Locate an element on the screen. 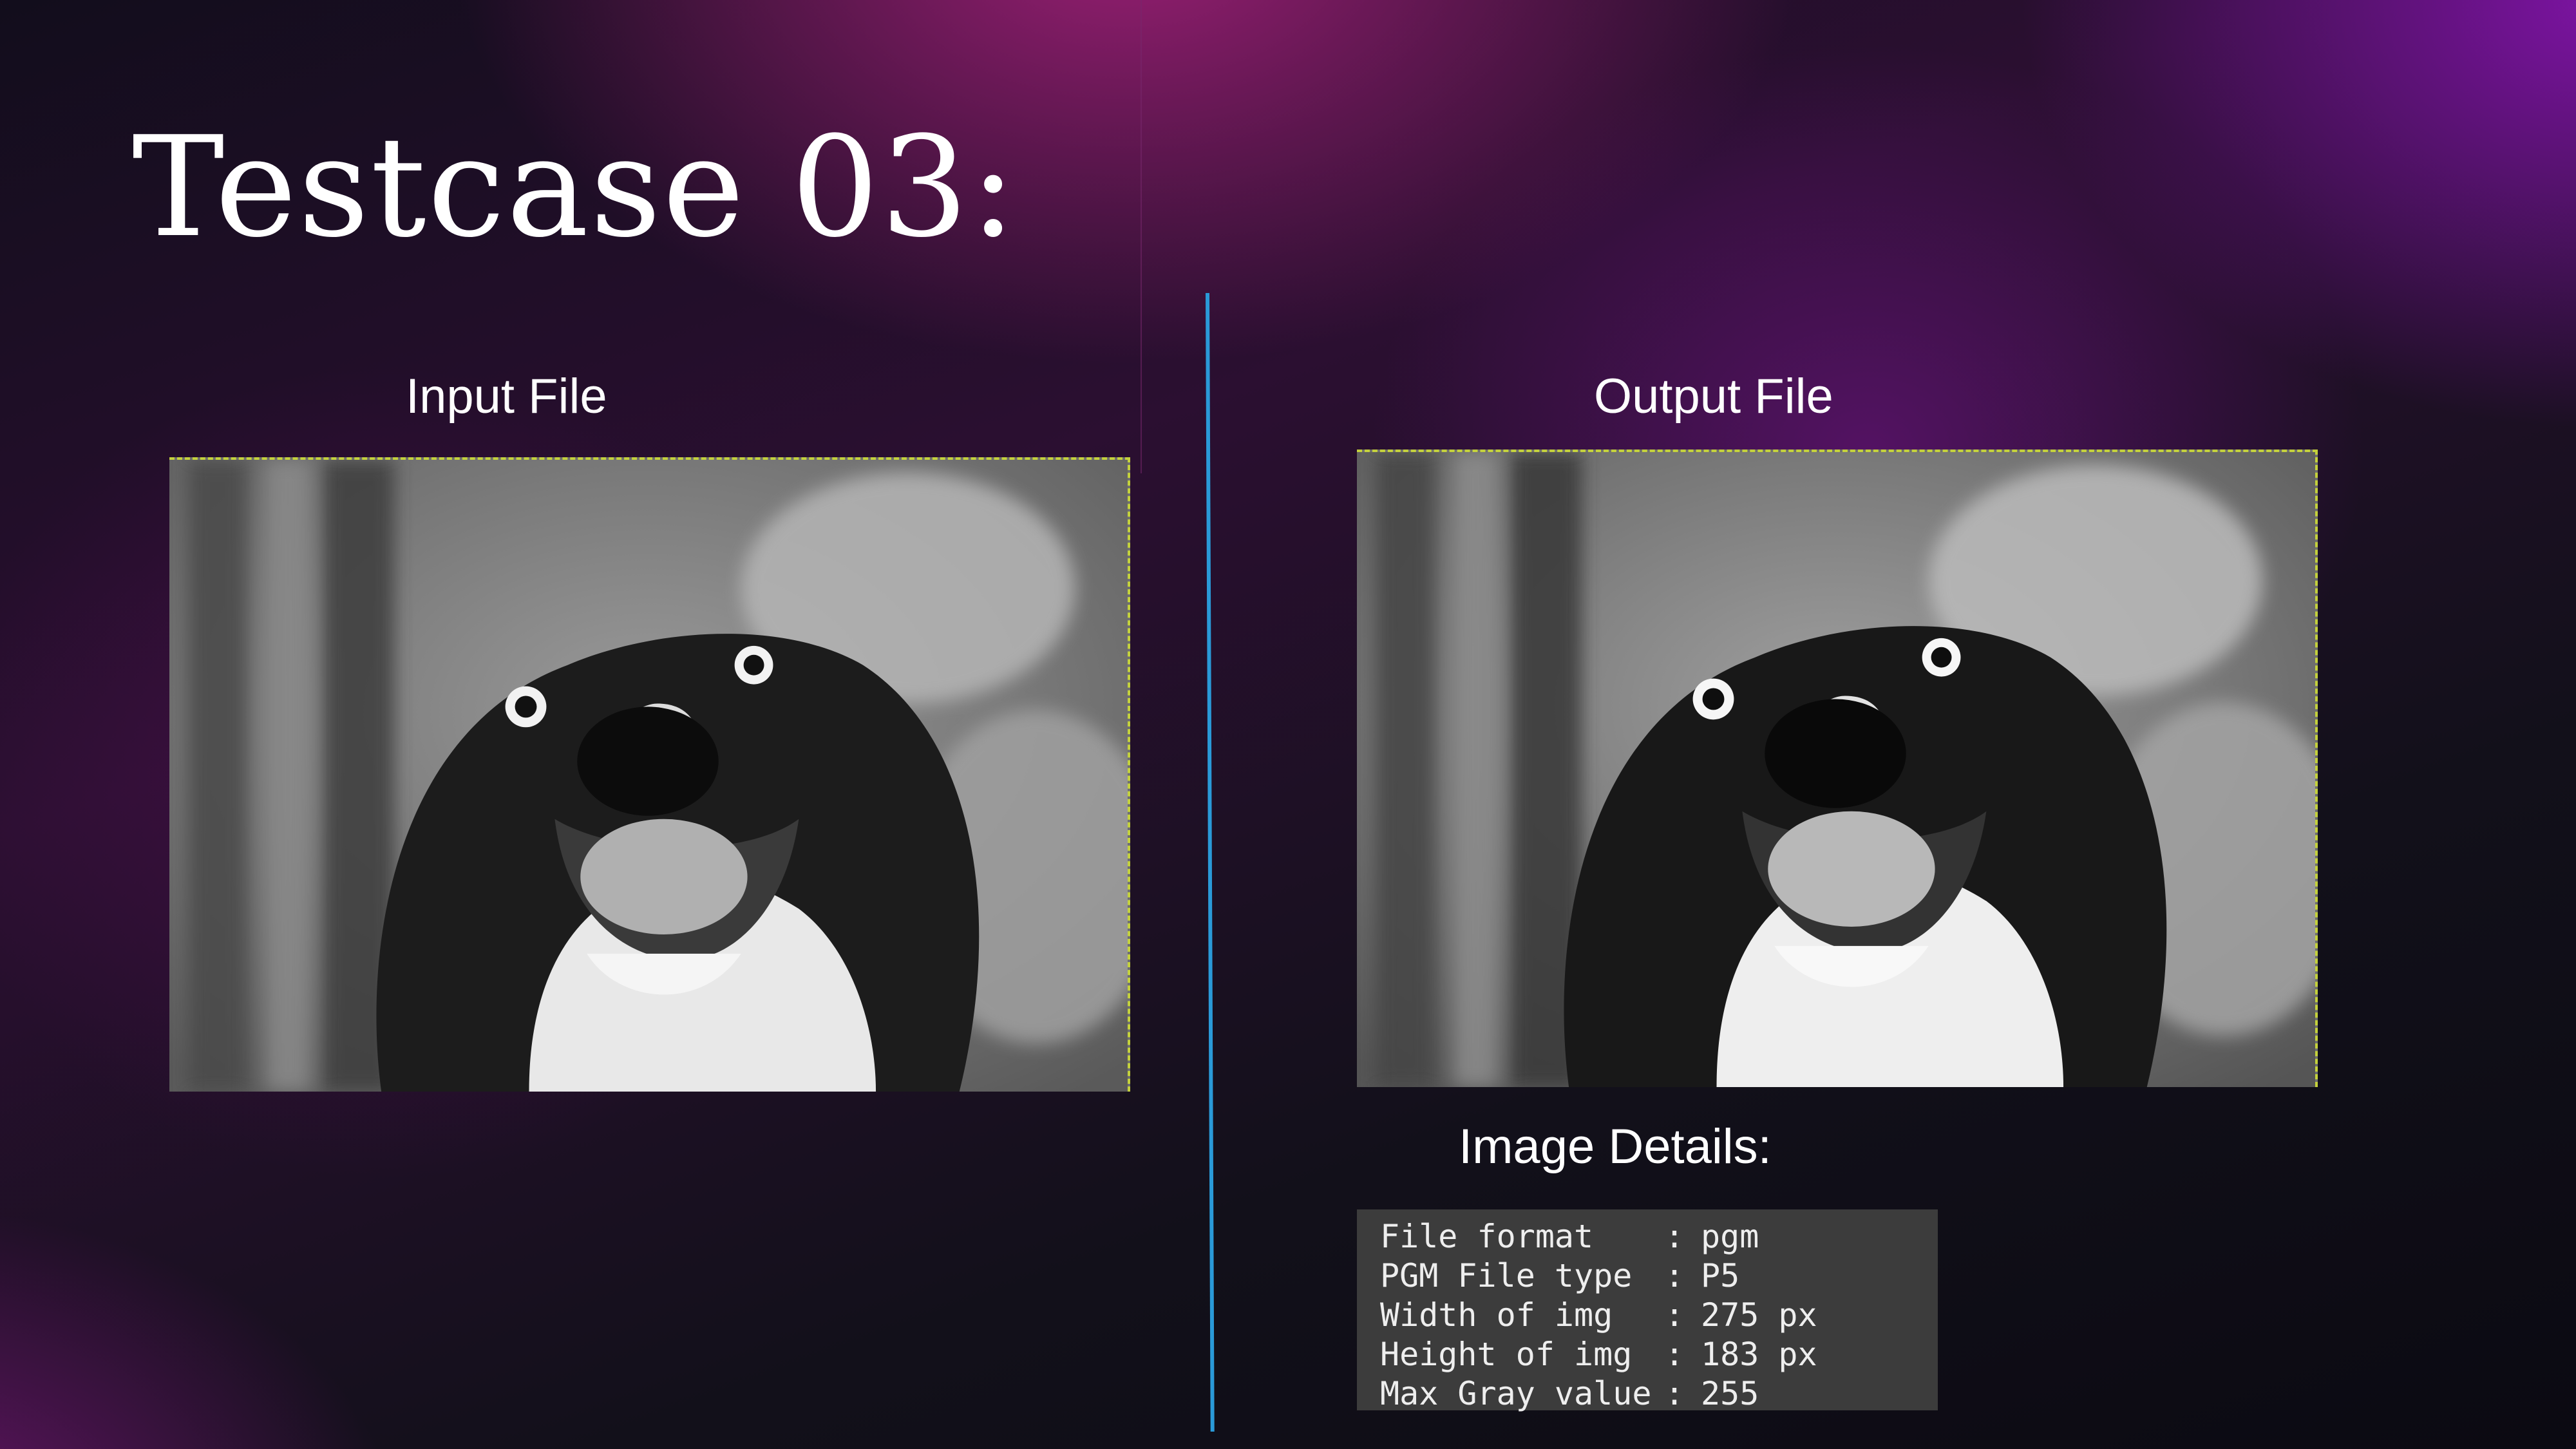  details-row-height: Height of img : 183 px is located at coordinates (1659, 1354).